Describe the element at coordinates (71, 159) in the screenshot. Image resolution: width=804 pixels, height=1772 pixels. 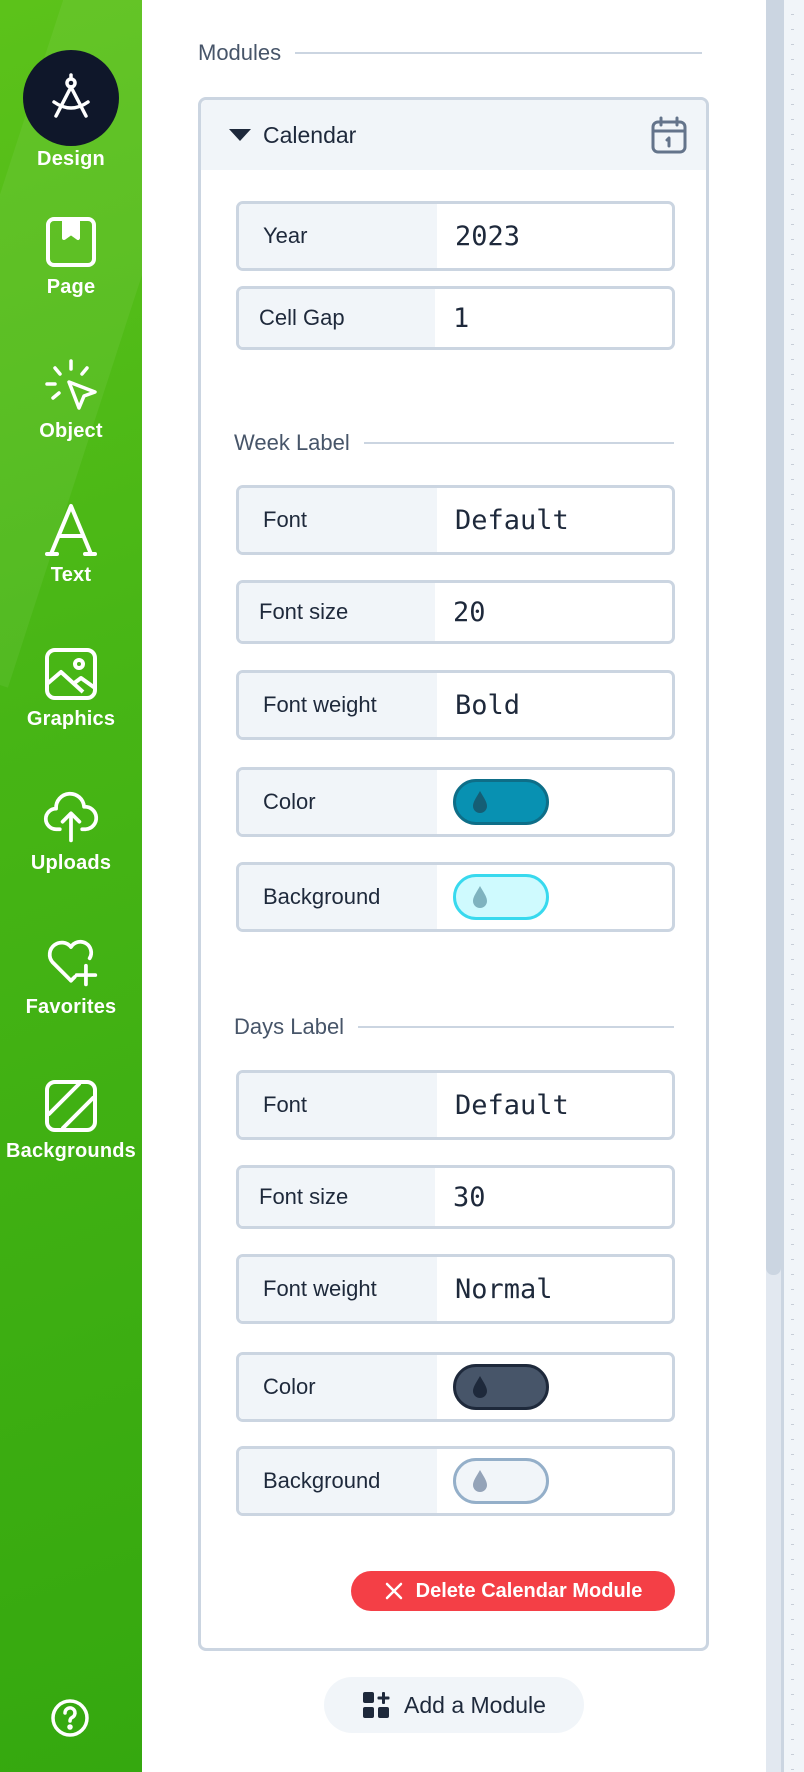
I see `sidebar-item-label: Design` at that location.